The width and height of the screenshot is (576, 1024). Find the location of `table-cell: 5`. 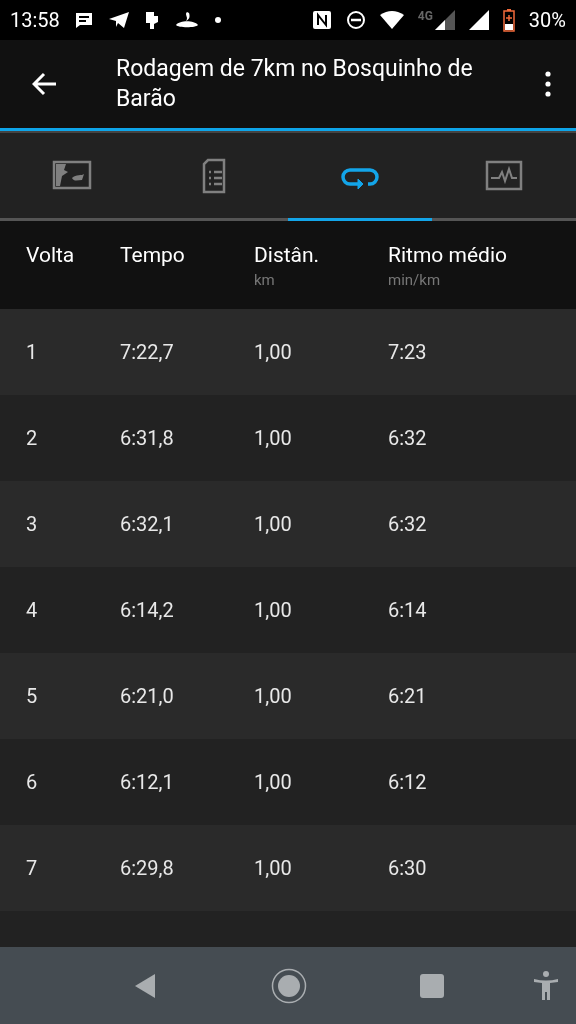

table-cell: 5 is located at coordinates (32, 696).